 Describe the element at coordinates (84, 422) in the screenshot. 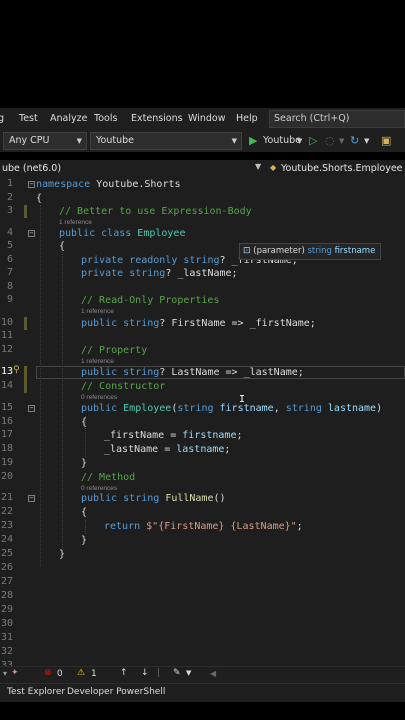

I see `code-line-16: {` at that location.